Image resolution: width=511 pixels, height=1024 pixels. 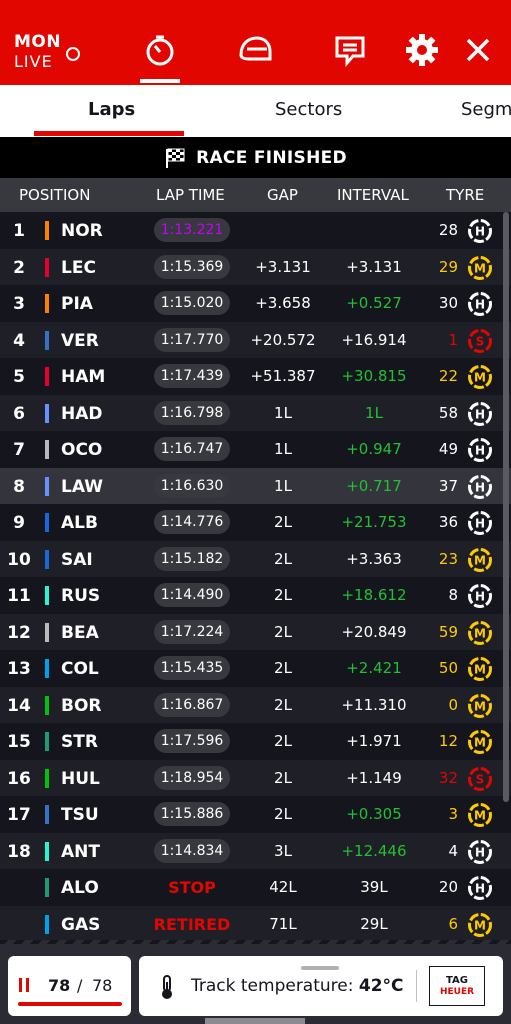 I want to click on top-bar: MON LIVE, so click(x=255, y=42).